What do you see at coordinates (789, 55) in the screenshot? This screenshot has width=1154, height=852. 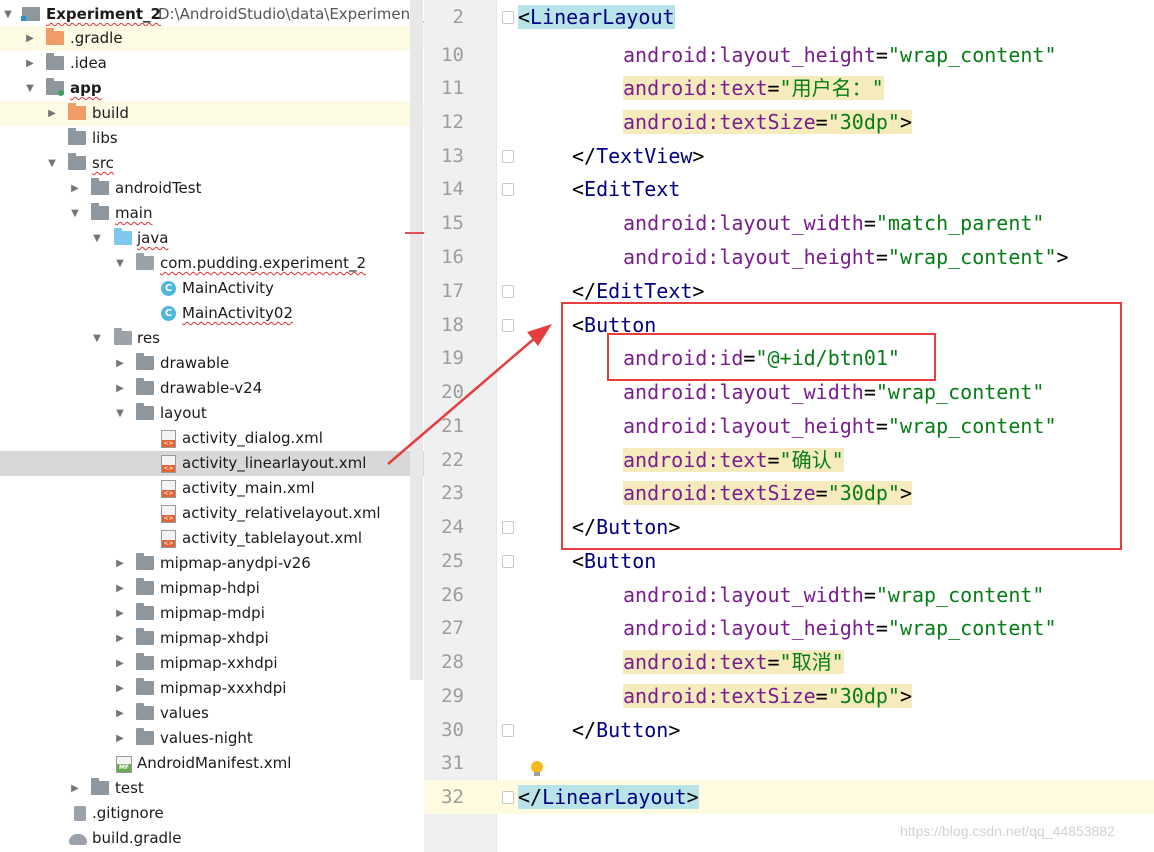 I see `code-line: 10 android:layout_height="wrap_content"` at bounding box center [789, 55].